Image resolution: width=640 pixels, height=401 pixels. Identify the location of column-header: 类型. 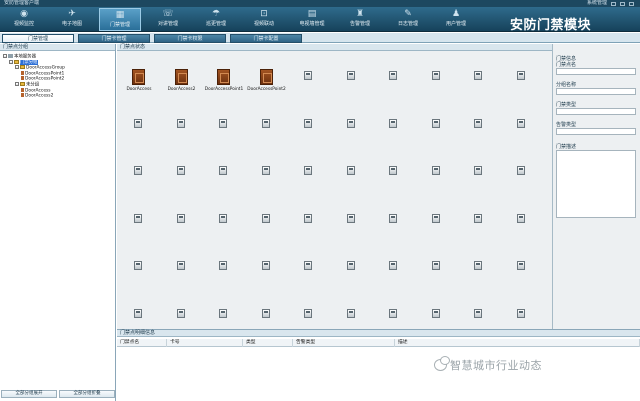
(268, 343).